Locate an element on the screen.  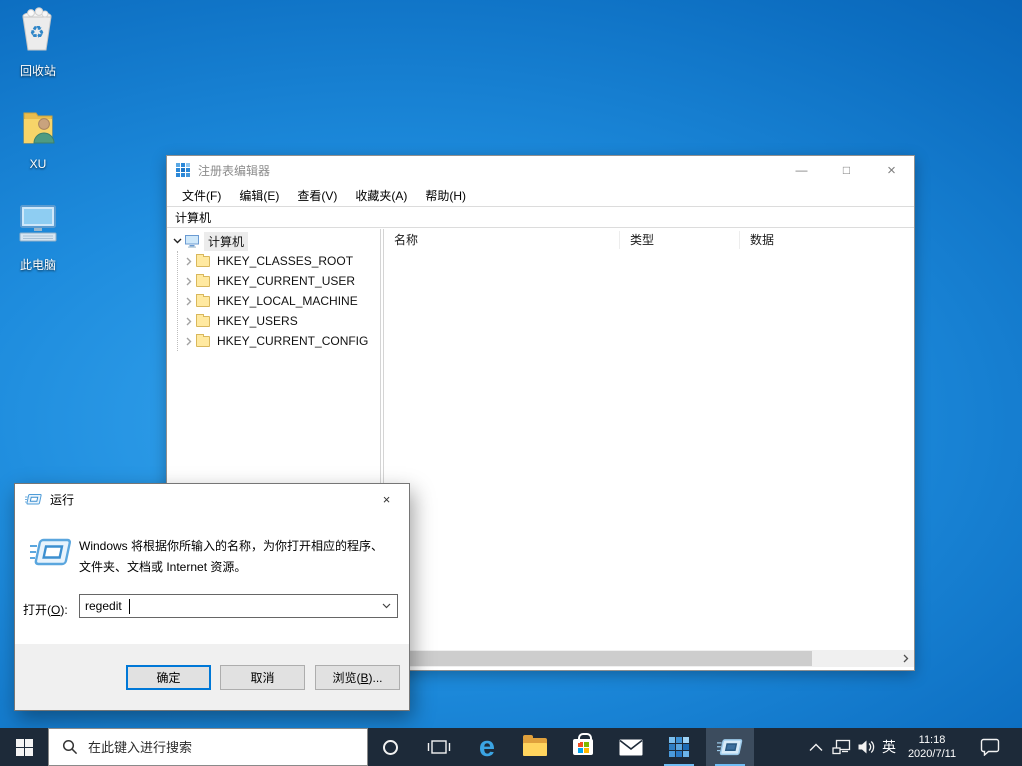
close-icon: × is located at coordinates (386, 499).